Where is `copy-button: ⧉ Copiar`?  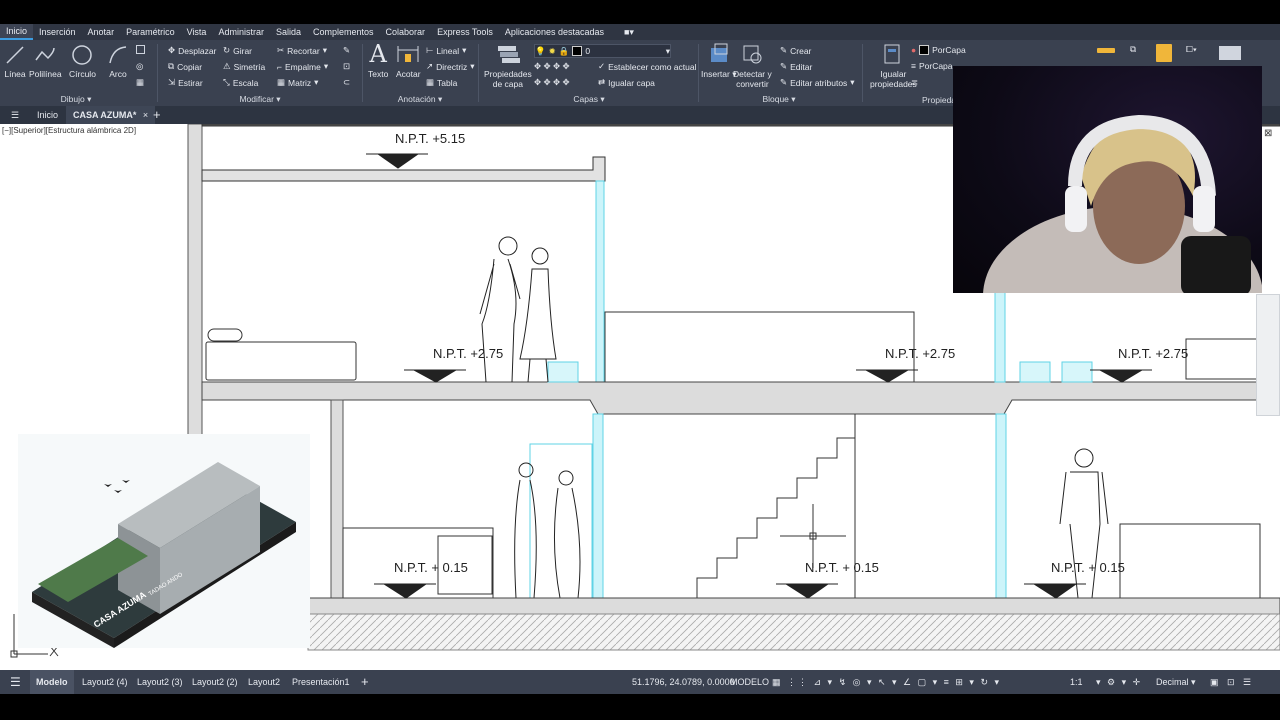
copy-button: ⧉ Copiar is located at coordinates (185, 66).